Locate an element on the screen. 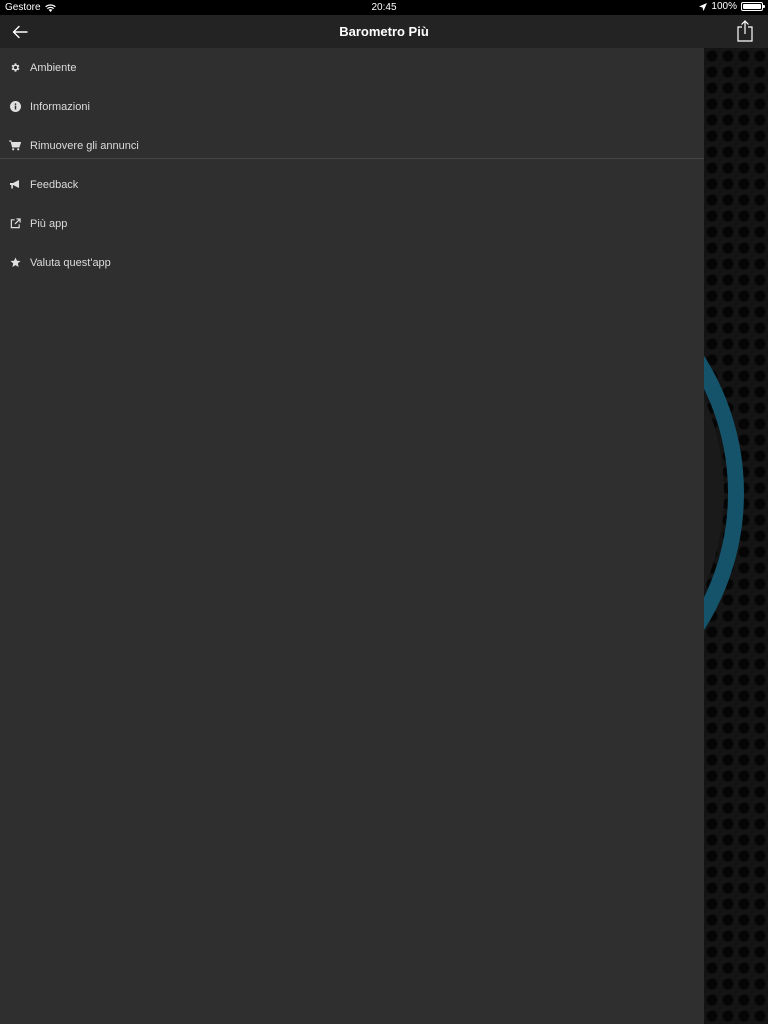 The height and width of the screenshot is (1024, 768). menu-item-label: Valuta quest'app is located at coordinates (70, 262).